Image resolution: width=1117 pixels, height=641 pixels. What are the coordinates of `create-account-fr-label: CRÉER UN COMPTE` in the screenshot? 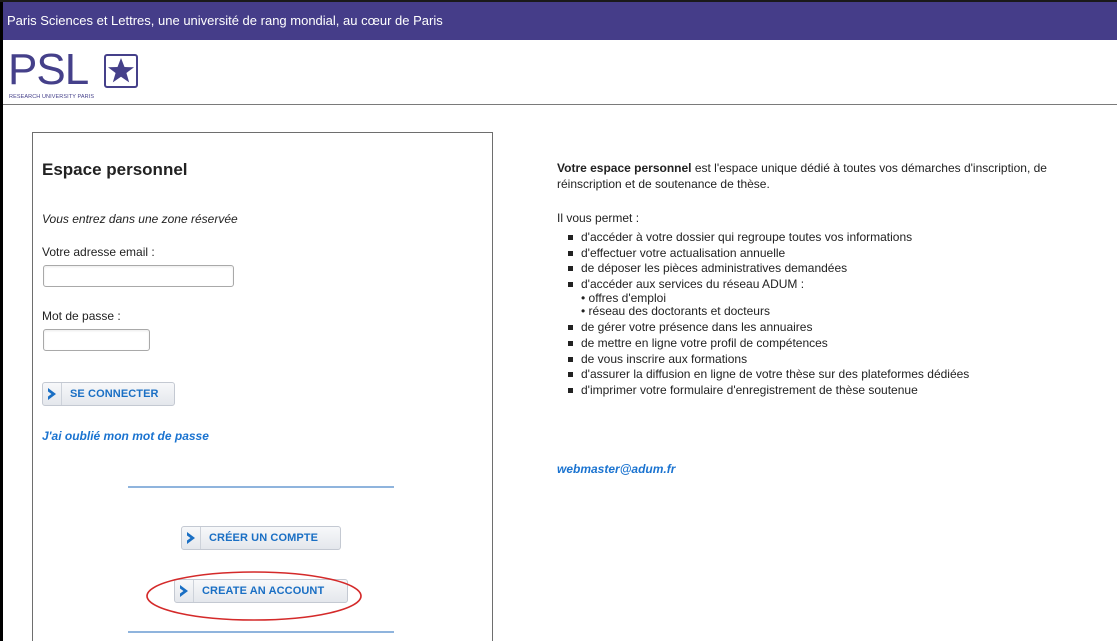 It's located at (264, 538).